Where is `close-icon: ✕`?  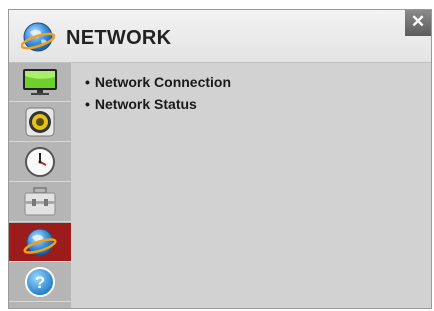
close-icon: ✕ is located at coordinates (418, 21).